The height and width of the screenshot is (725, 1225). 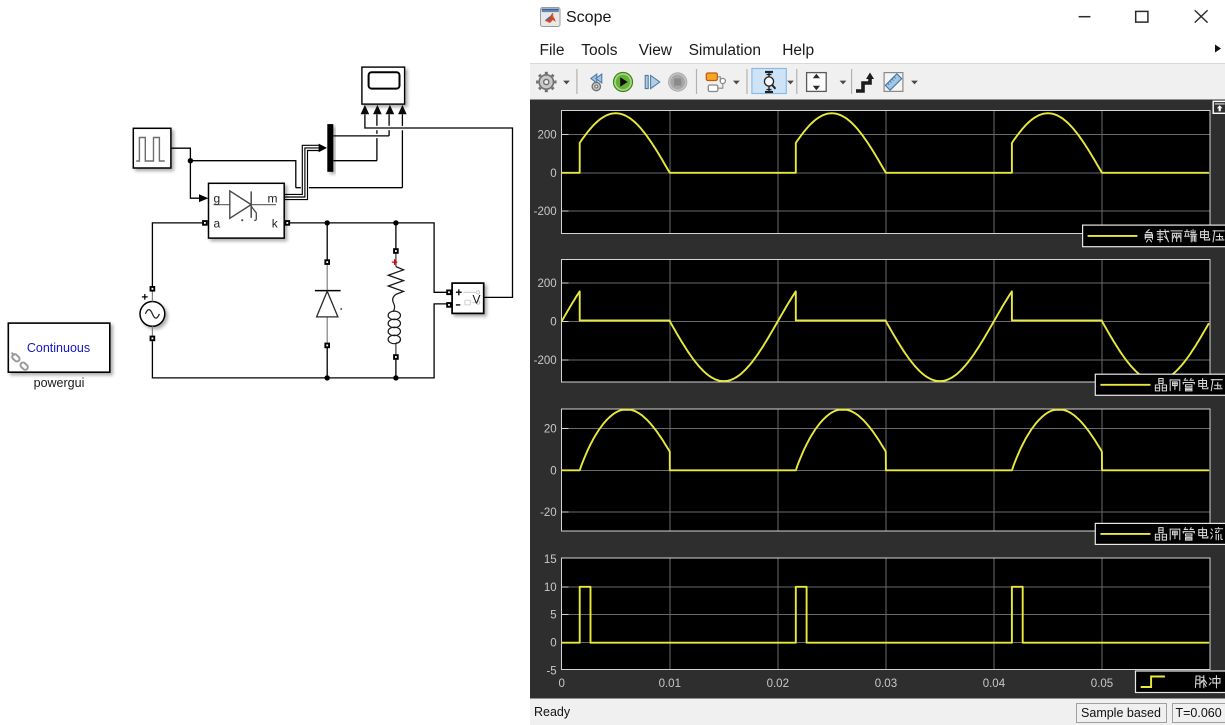 What do you see at coordinates (217, 224) in the screenshot?
I see `svg-text: a` at bounding box center [217, 224].